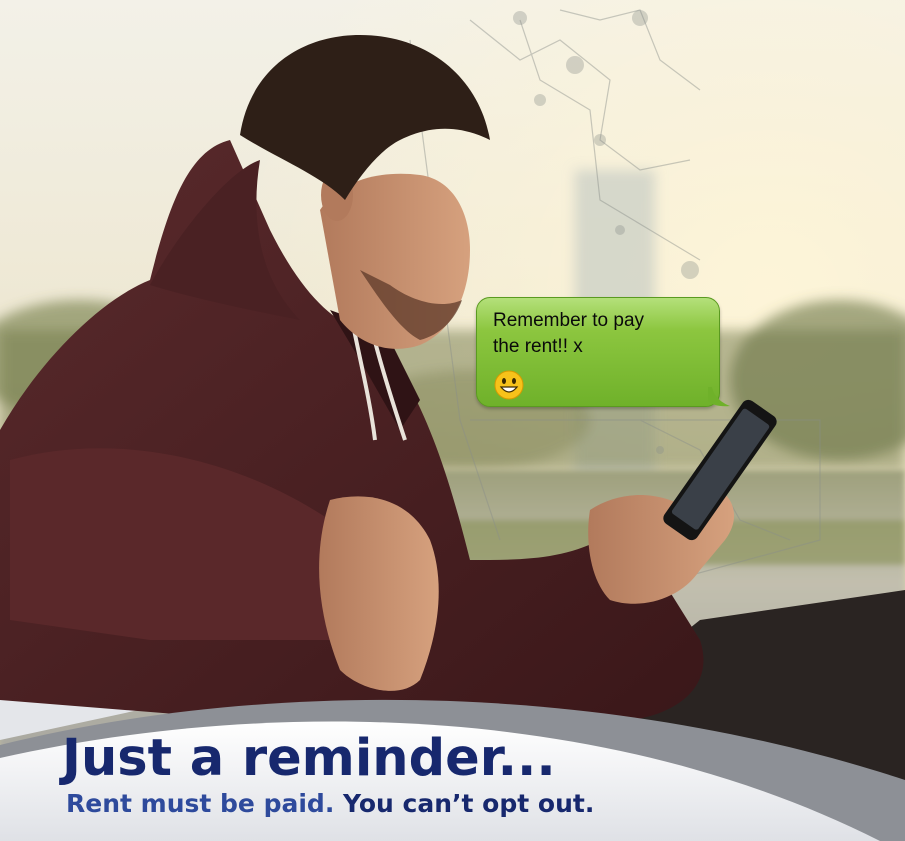 Image resolution: width=905 pixels, height=841 pixels. Describe the element at coordinates (469, 803) in the screenshot. I see `subheadline-part-2: You can’t opt out.` at that location.